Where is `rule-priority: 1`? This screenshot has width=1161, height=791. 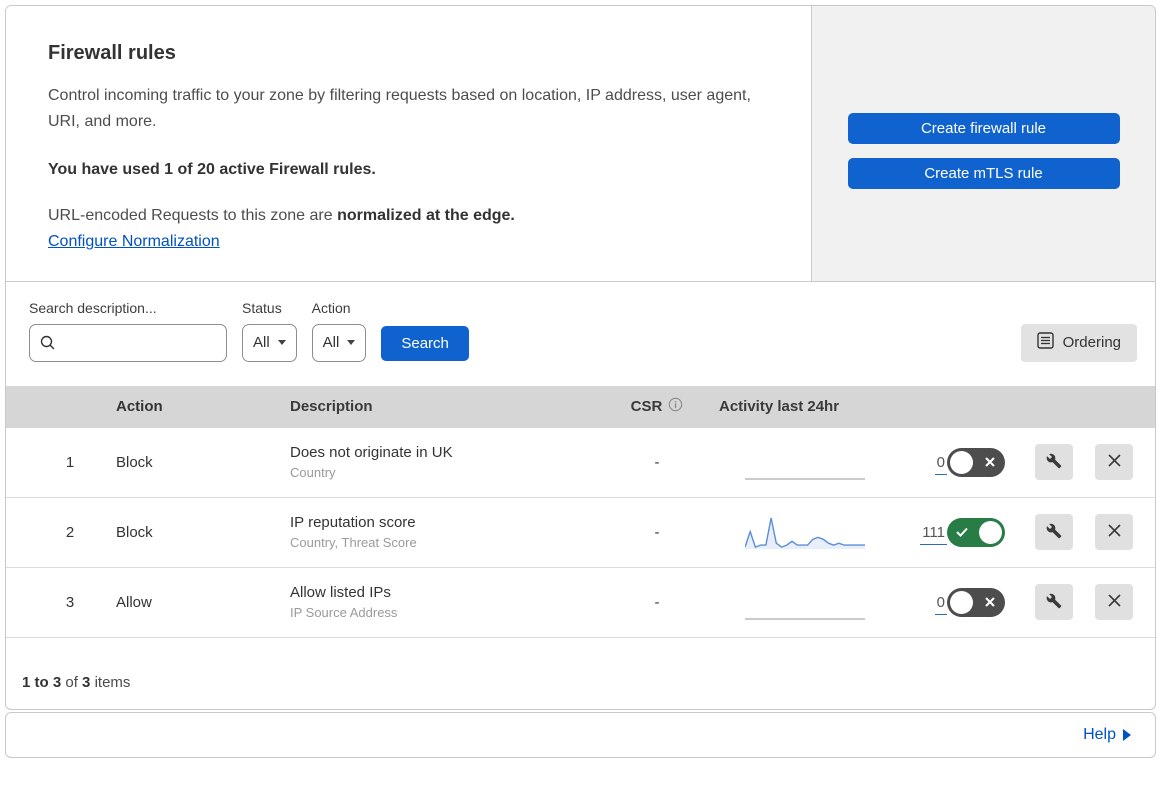 rule-priority: 1 is located at coordinates (70, 462).